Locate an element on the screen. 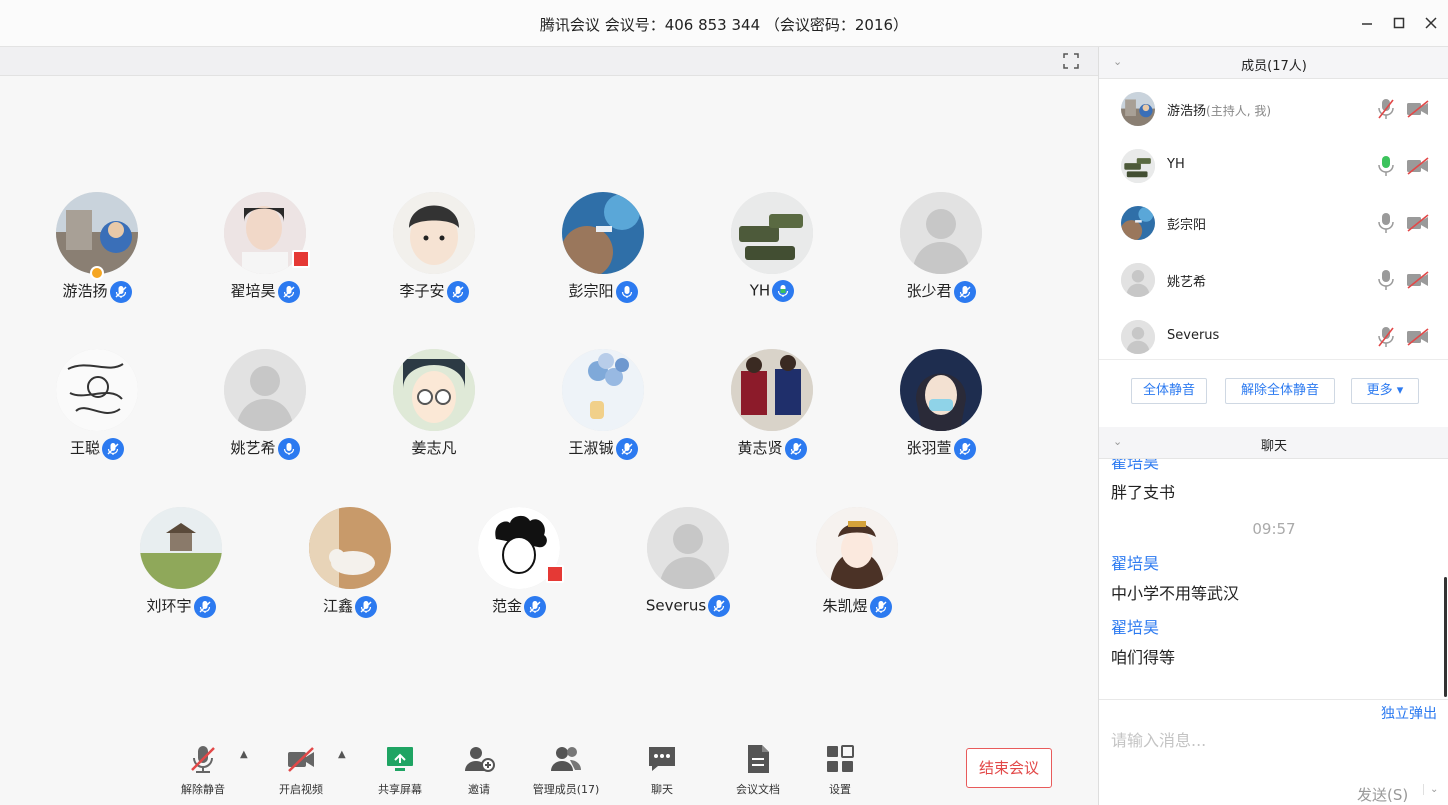 The width and height of the screenshot is (1448, 805). unmute-label: 解除静音 is located at coordinates (203, 789).